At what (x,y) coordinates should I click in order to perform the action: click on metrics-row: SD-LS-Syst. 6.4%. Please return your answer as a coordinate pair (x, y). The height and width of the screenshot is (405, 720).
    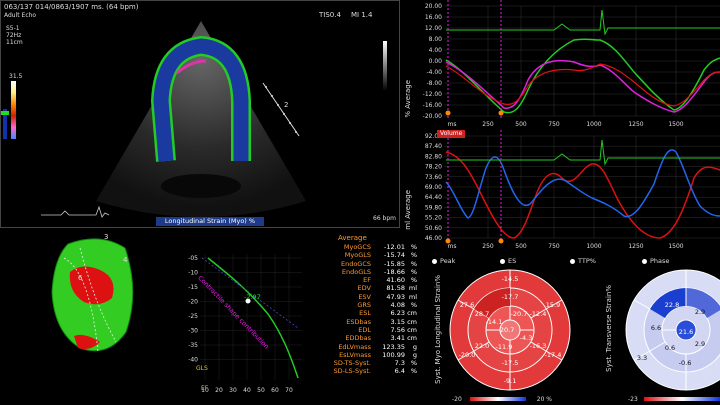
    Looking at the image, I should click on (370, 371).